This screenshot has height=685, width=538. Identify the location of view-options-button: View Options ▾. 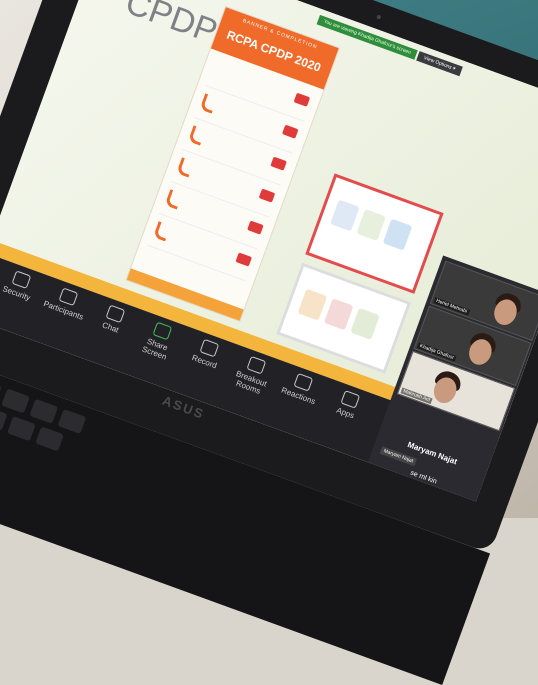
(439, 64).